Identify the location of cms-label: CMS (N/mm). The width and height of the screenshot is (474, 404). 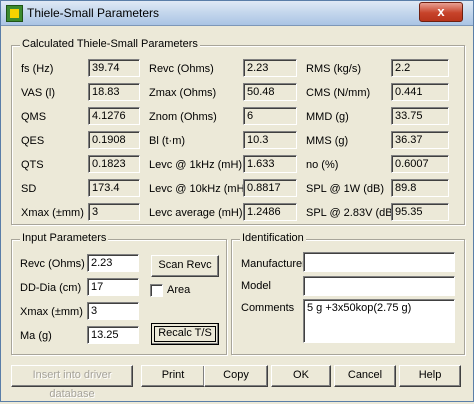
(338, 93).